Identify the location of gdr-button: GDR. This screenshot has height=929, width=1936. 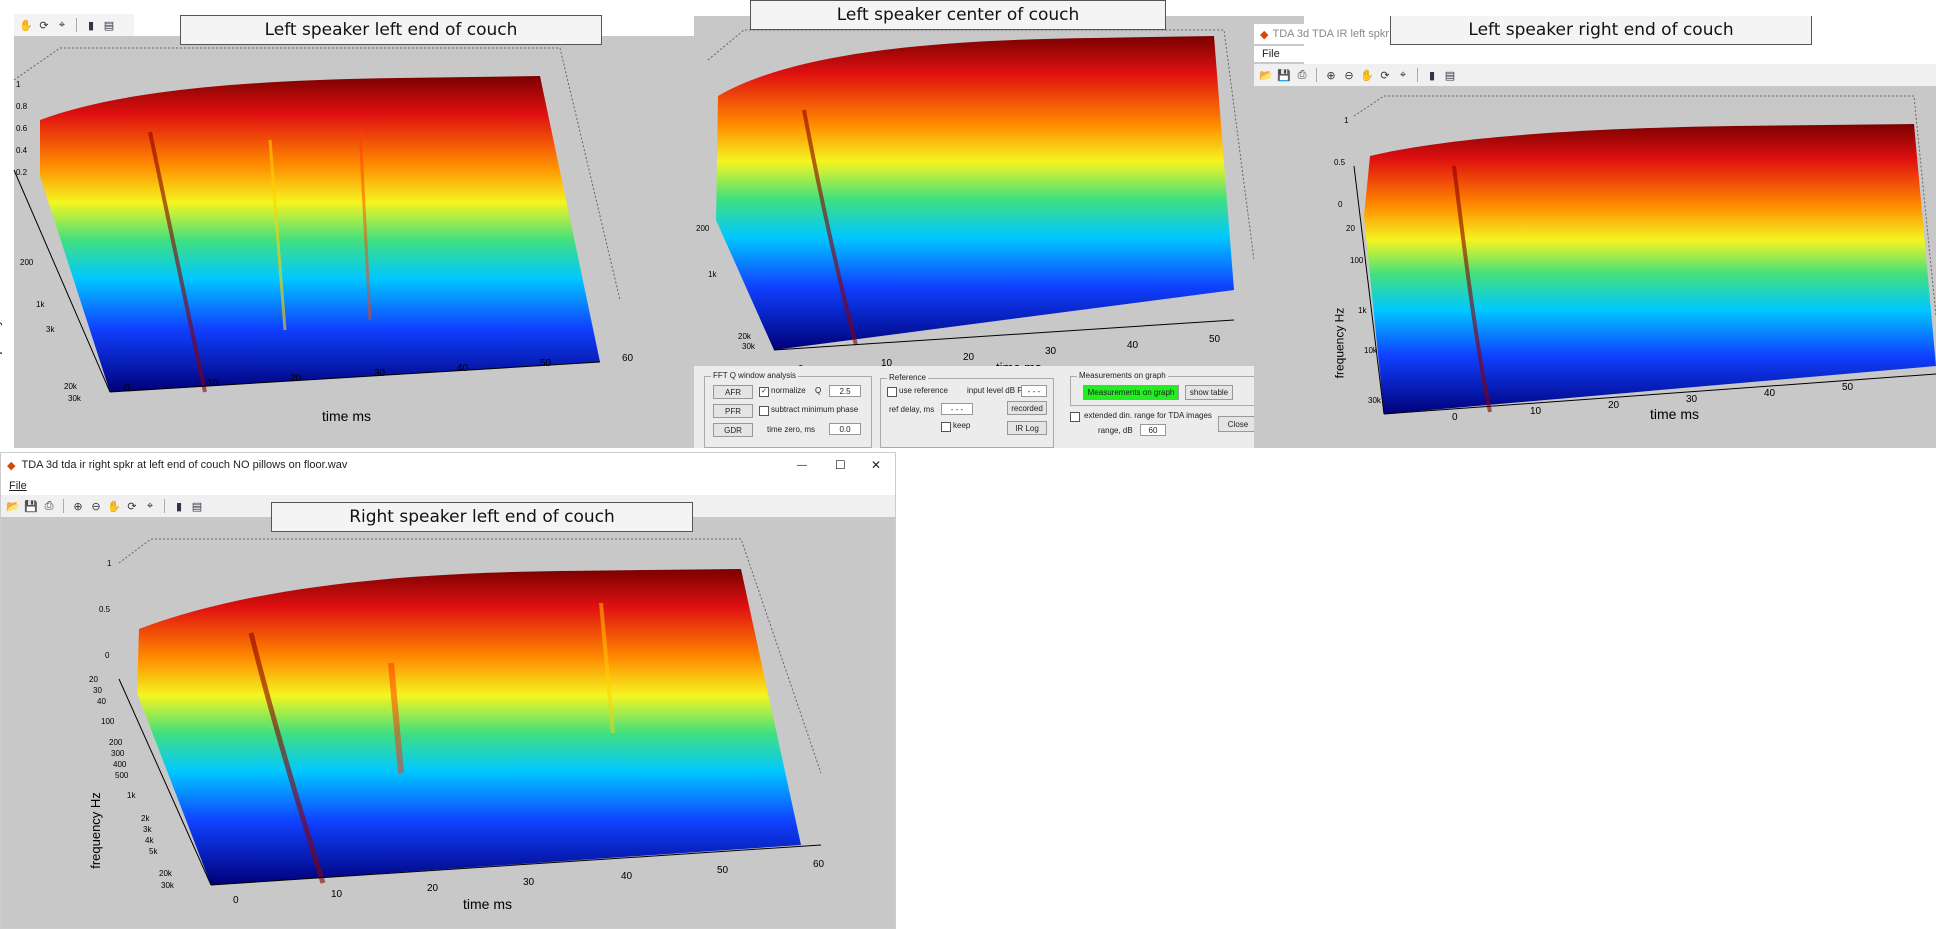
(733, 430).